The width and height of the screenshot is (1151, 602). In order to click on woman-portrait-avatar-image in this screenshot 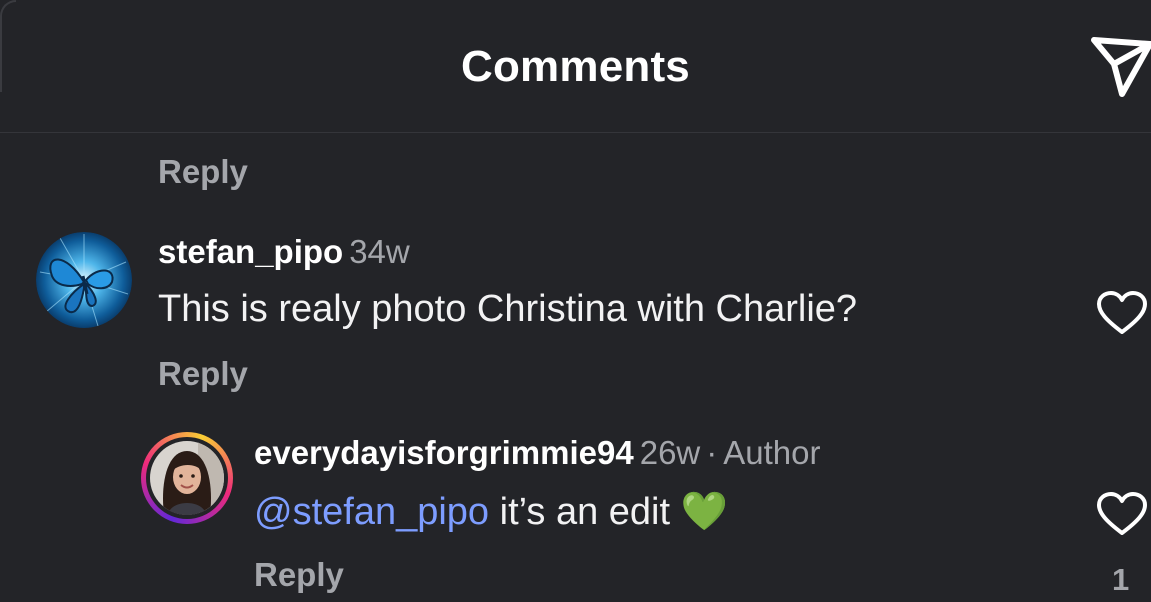, I will do `click(187, 478)`.